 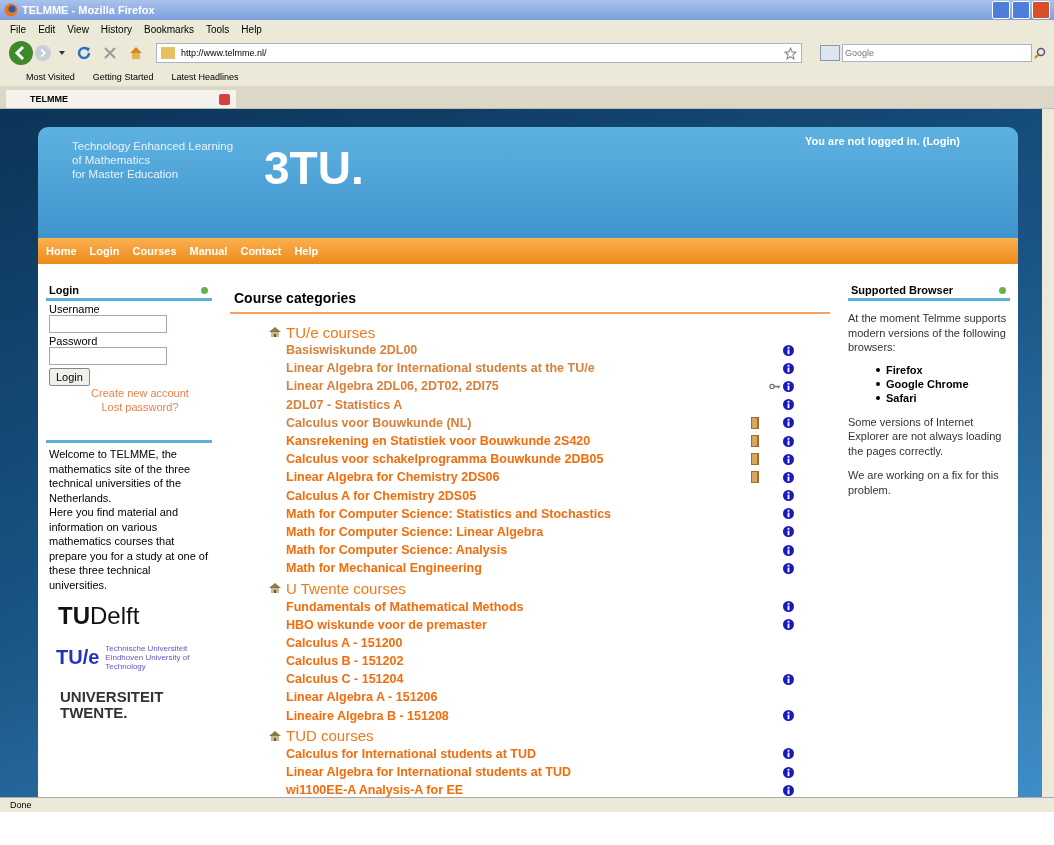 What do you see at coordinates (386, 624) in the screenshot?
I see `course-link: HBO wiskunde voor de premaster` at bounding box center [386, 624].